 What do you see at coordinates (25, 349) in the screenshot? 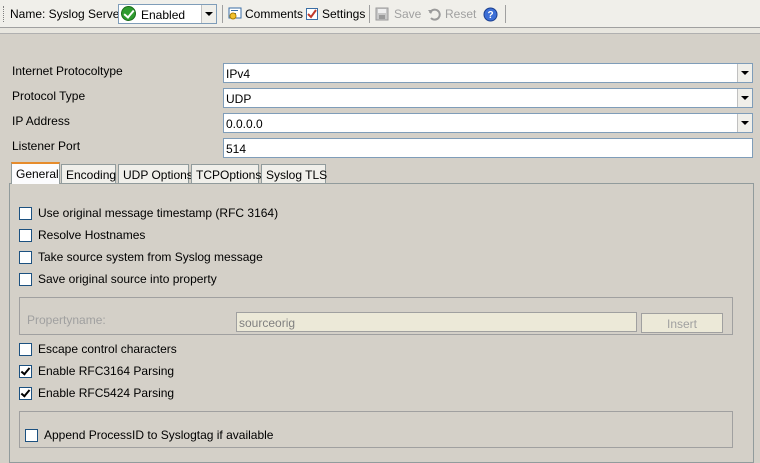
I see `escape-control-checkbox` at bounding box center [25, 349].